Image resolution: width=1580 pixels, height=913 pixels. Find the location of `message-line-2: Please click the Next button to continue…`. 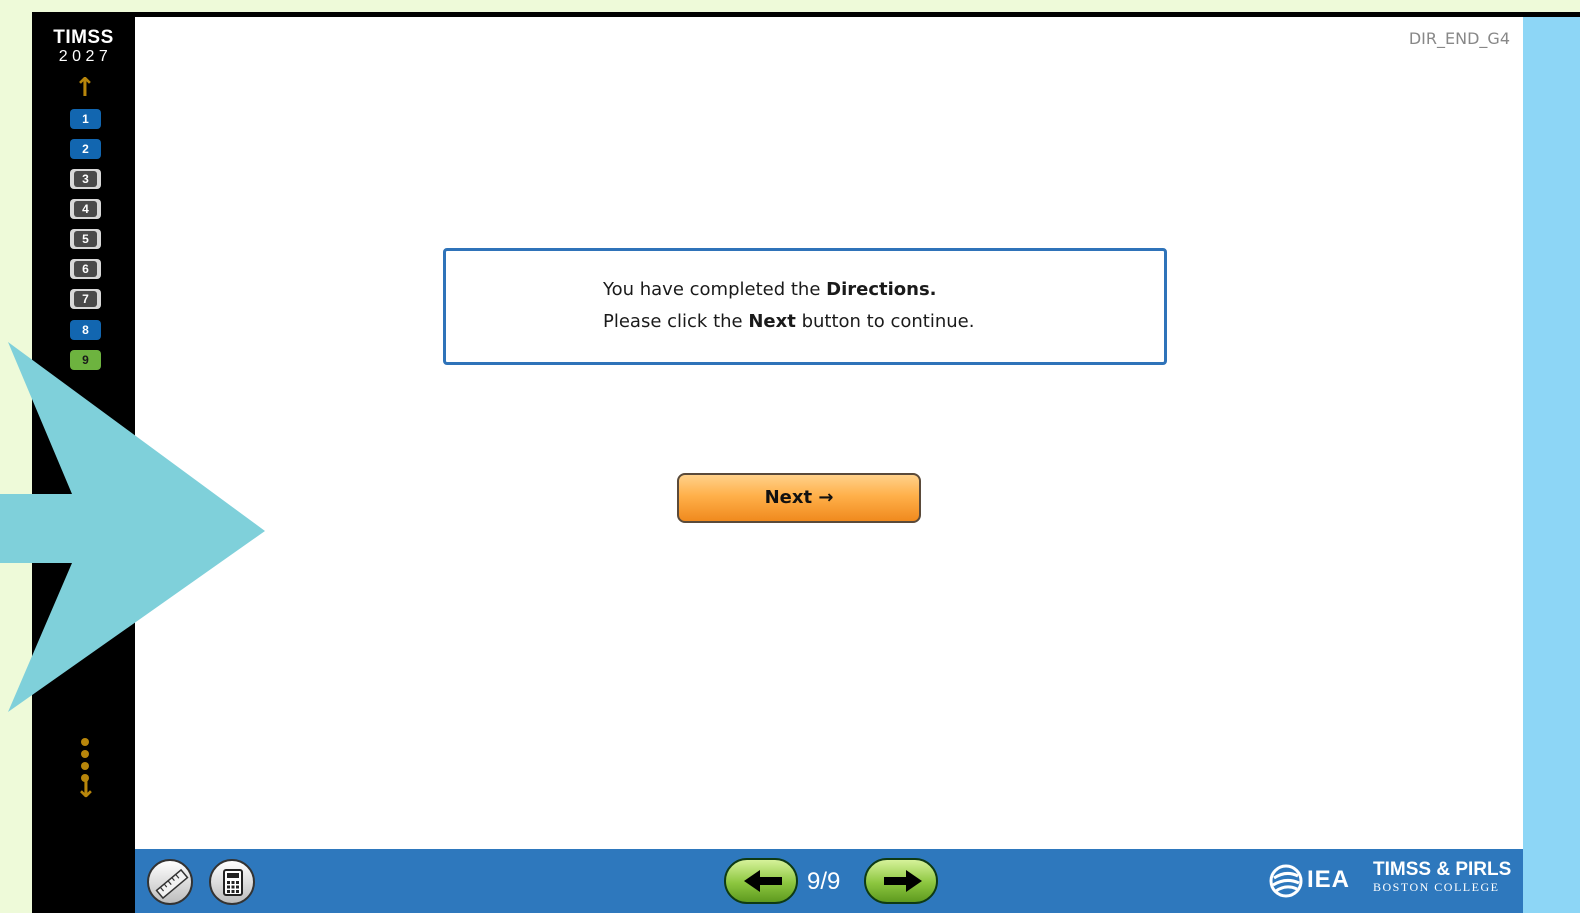

message-line-2: Please click the Next button to continue… is located at coordinates (789, 321).